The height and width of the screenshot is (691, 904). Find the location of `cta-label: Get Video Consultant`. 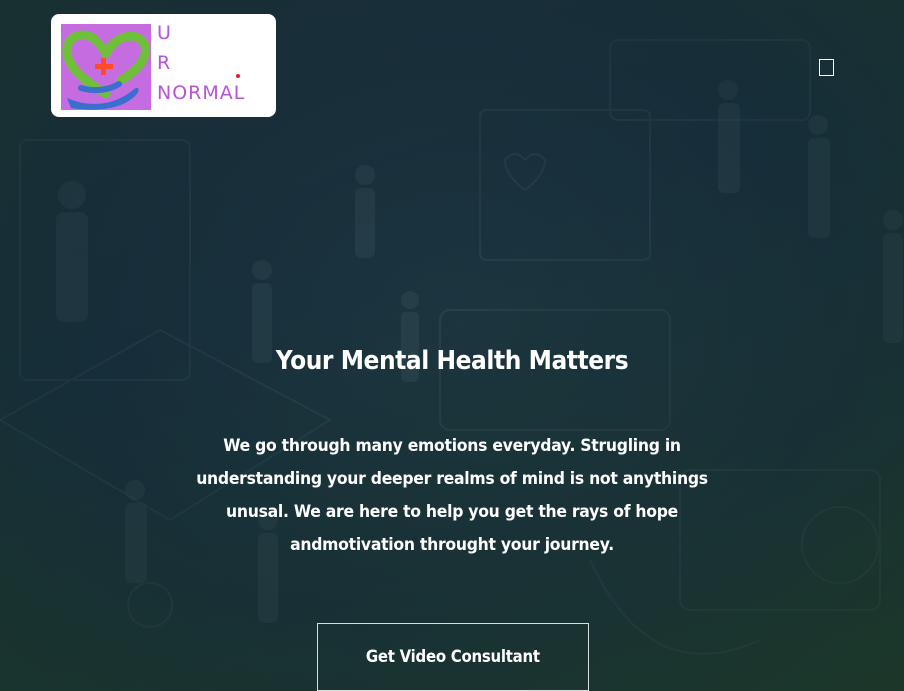

cta-label: Get Video Consultant is located at coordinates (453, 657).